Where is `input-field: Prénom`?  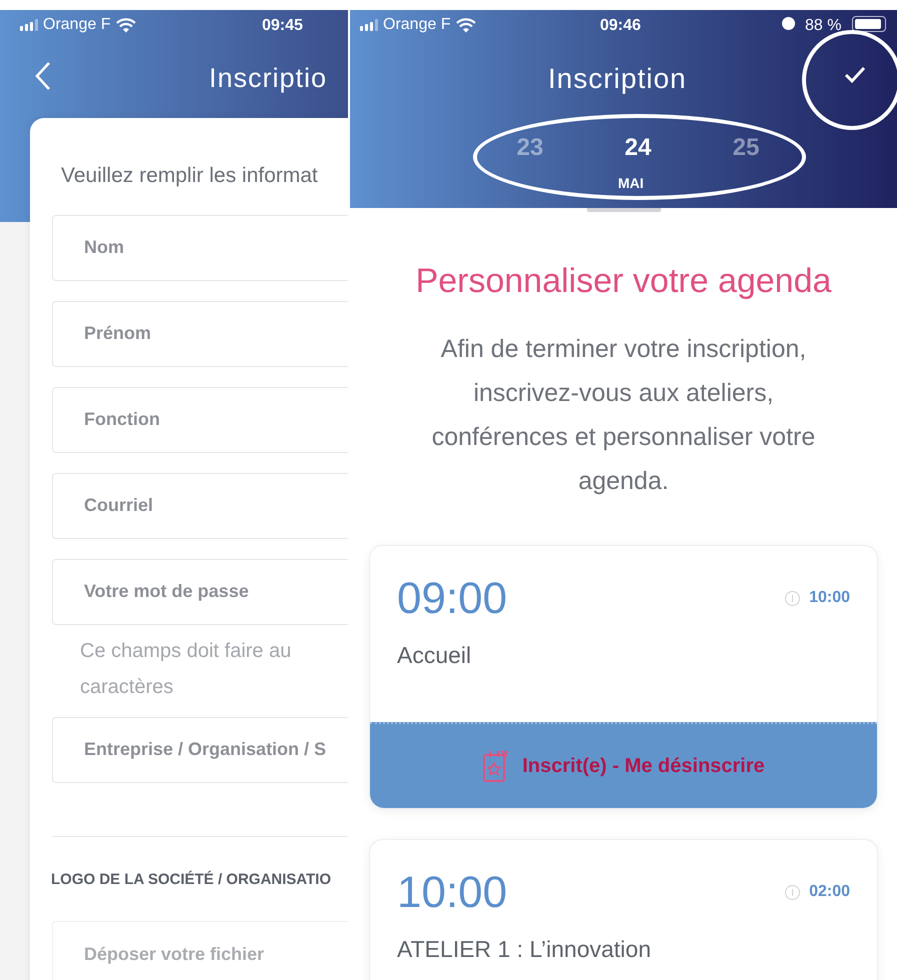
input-field: Prénom is located at coordinates (200, 333).